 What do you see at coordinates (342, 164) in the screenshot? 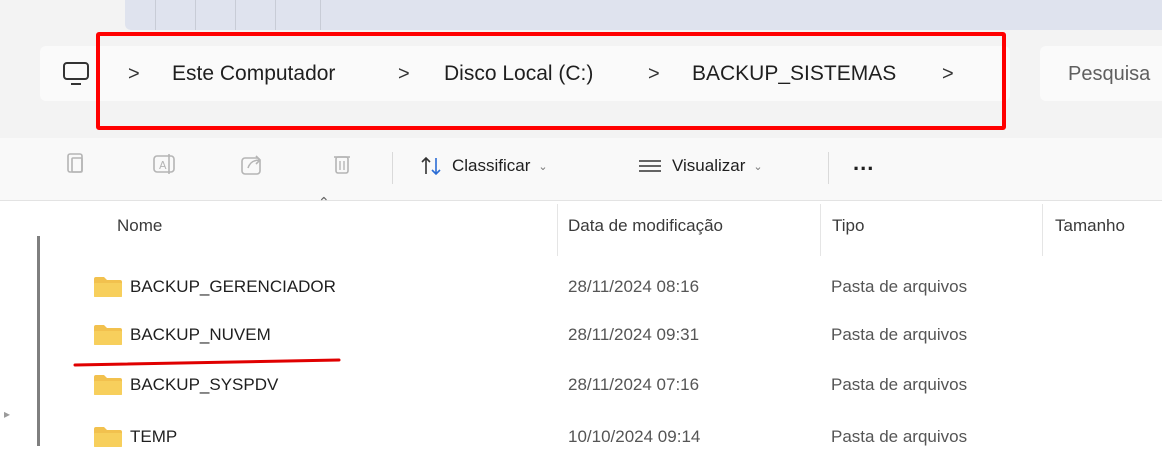
I see `delete-icon` at bounding box center [342, 164].